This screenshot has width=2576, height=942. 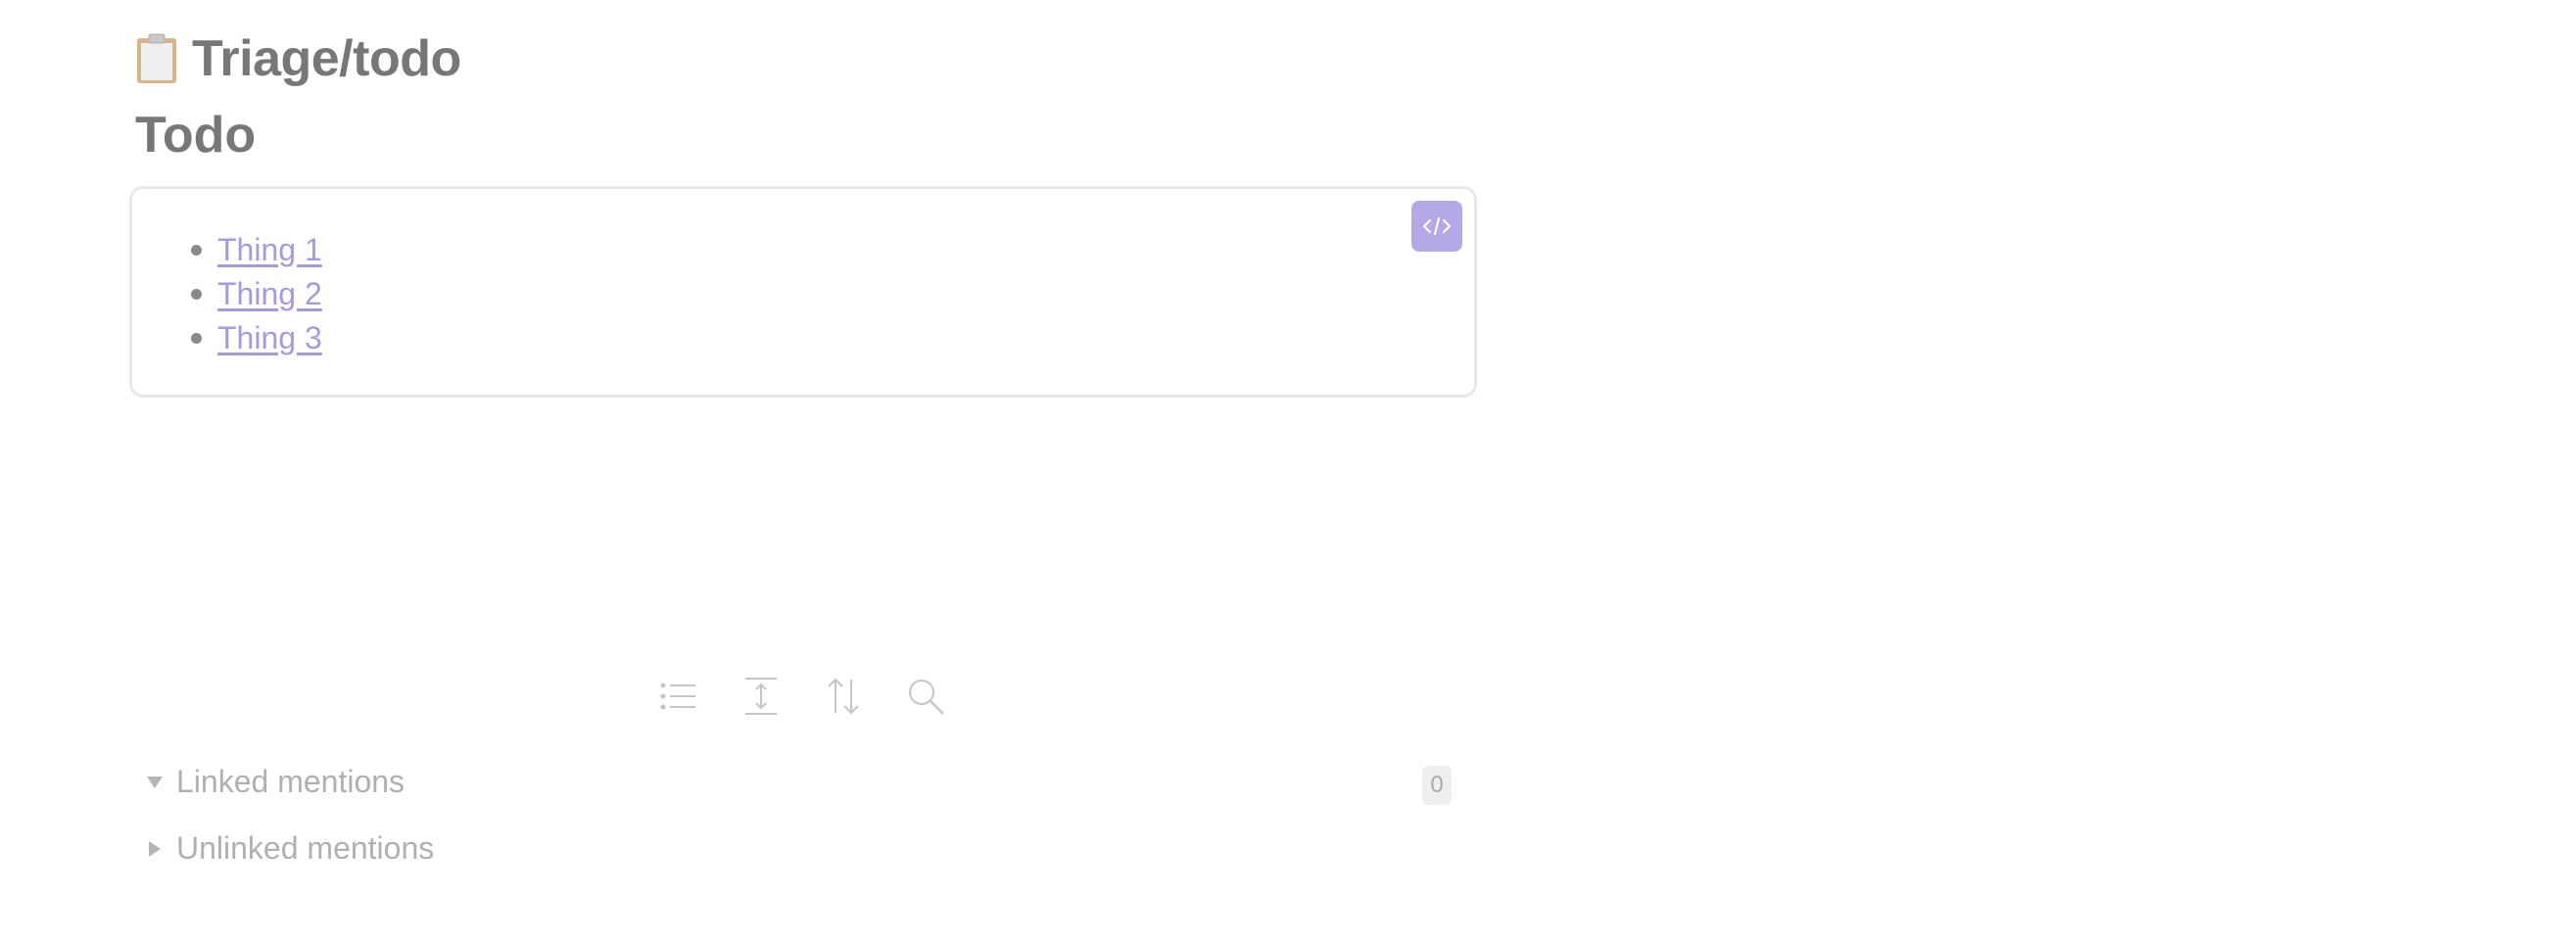 I want to click on clipboard-icon, so click(x=156, y=58).